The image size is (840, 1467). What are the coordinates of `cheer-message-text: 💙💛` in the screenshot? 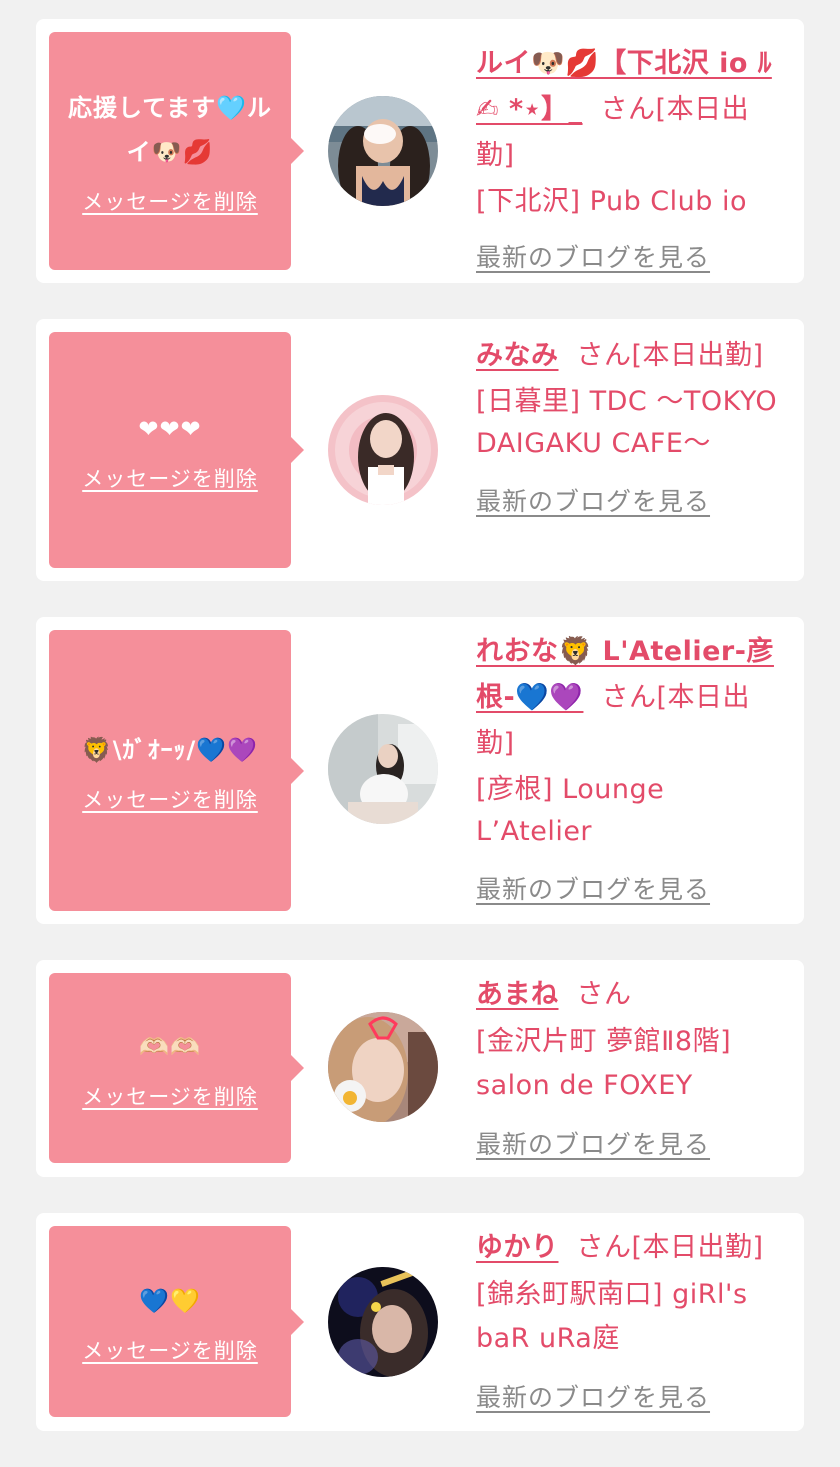 It's located at (170, 1300).